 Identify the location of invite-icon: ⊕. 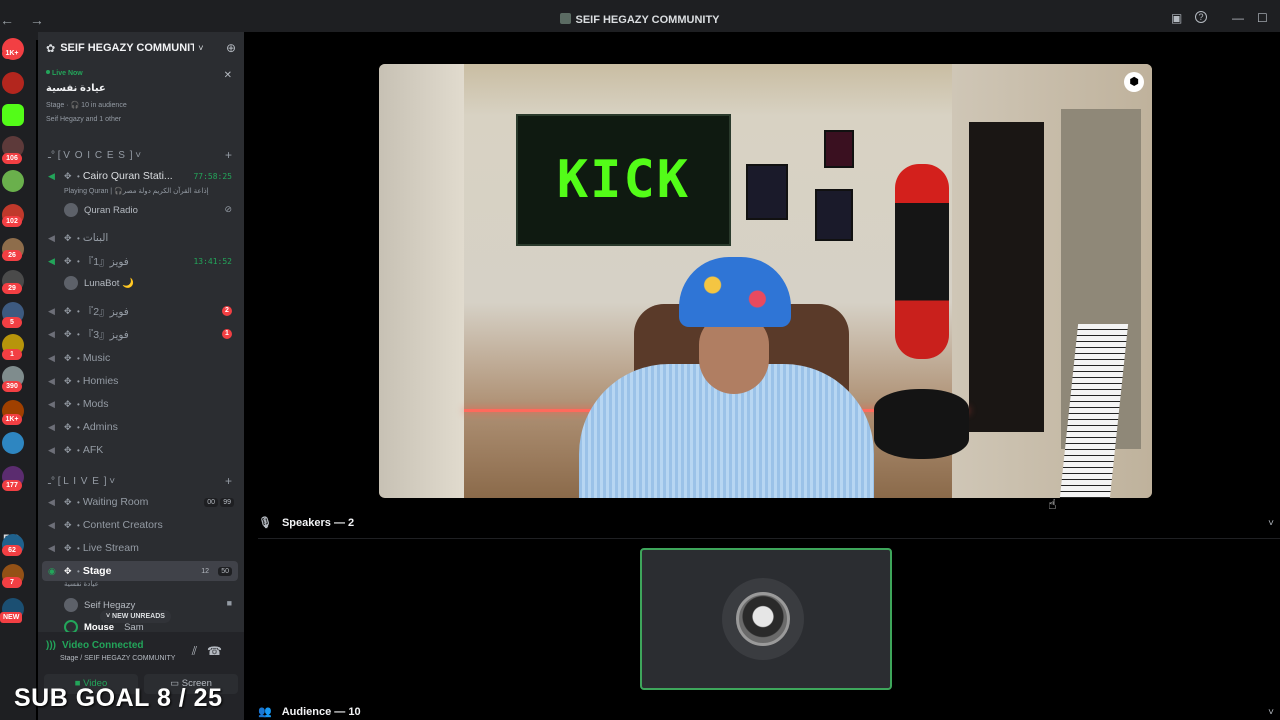
(231, 48).